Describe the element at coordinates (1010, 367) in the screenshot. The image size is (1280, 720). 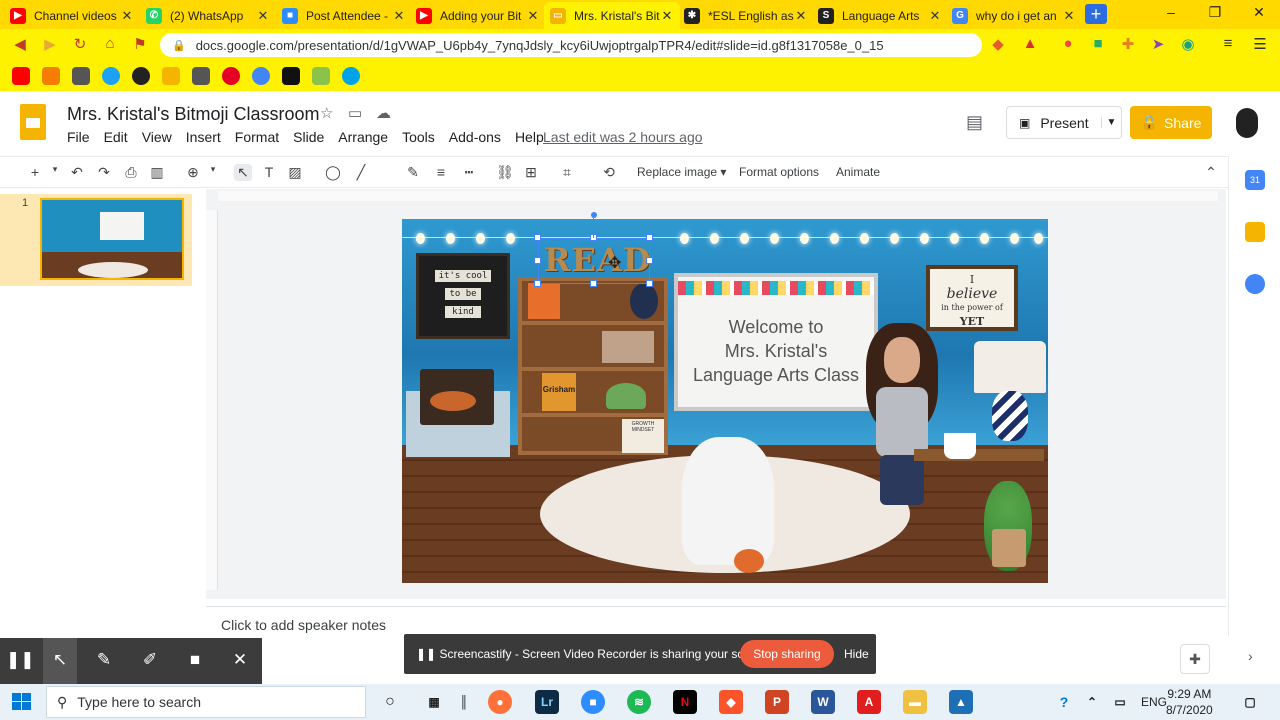
I see `lamp-shade` at that location.